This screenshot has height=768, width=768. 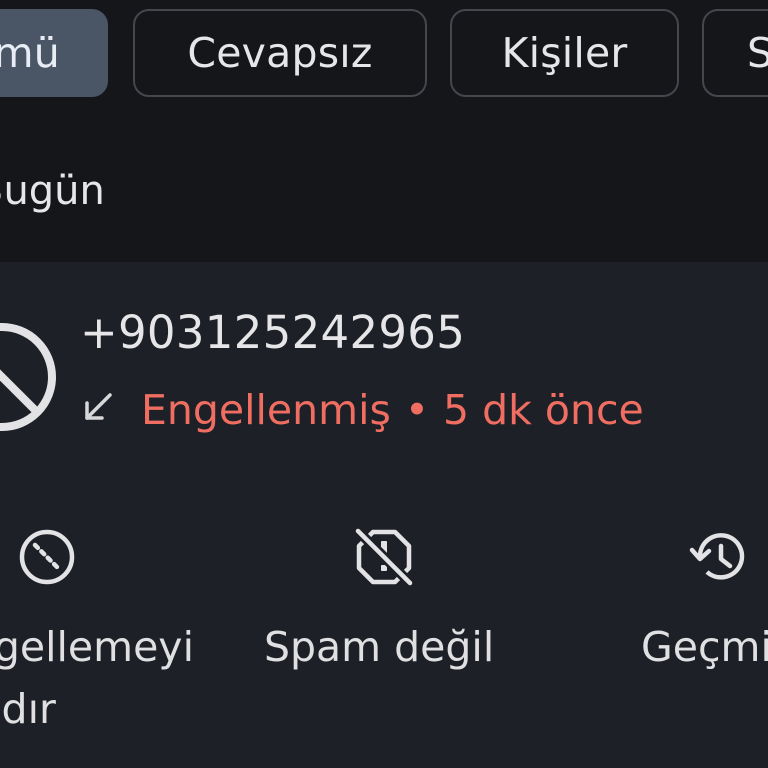 I want to click on chip-all: Tümü, so click(x=54, y=53).